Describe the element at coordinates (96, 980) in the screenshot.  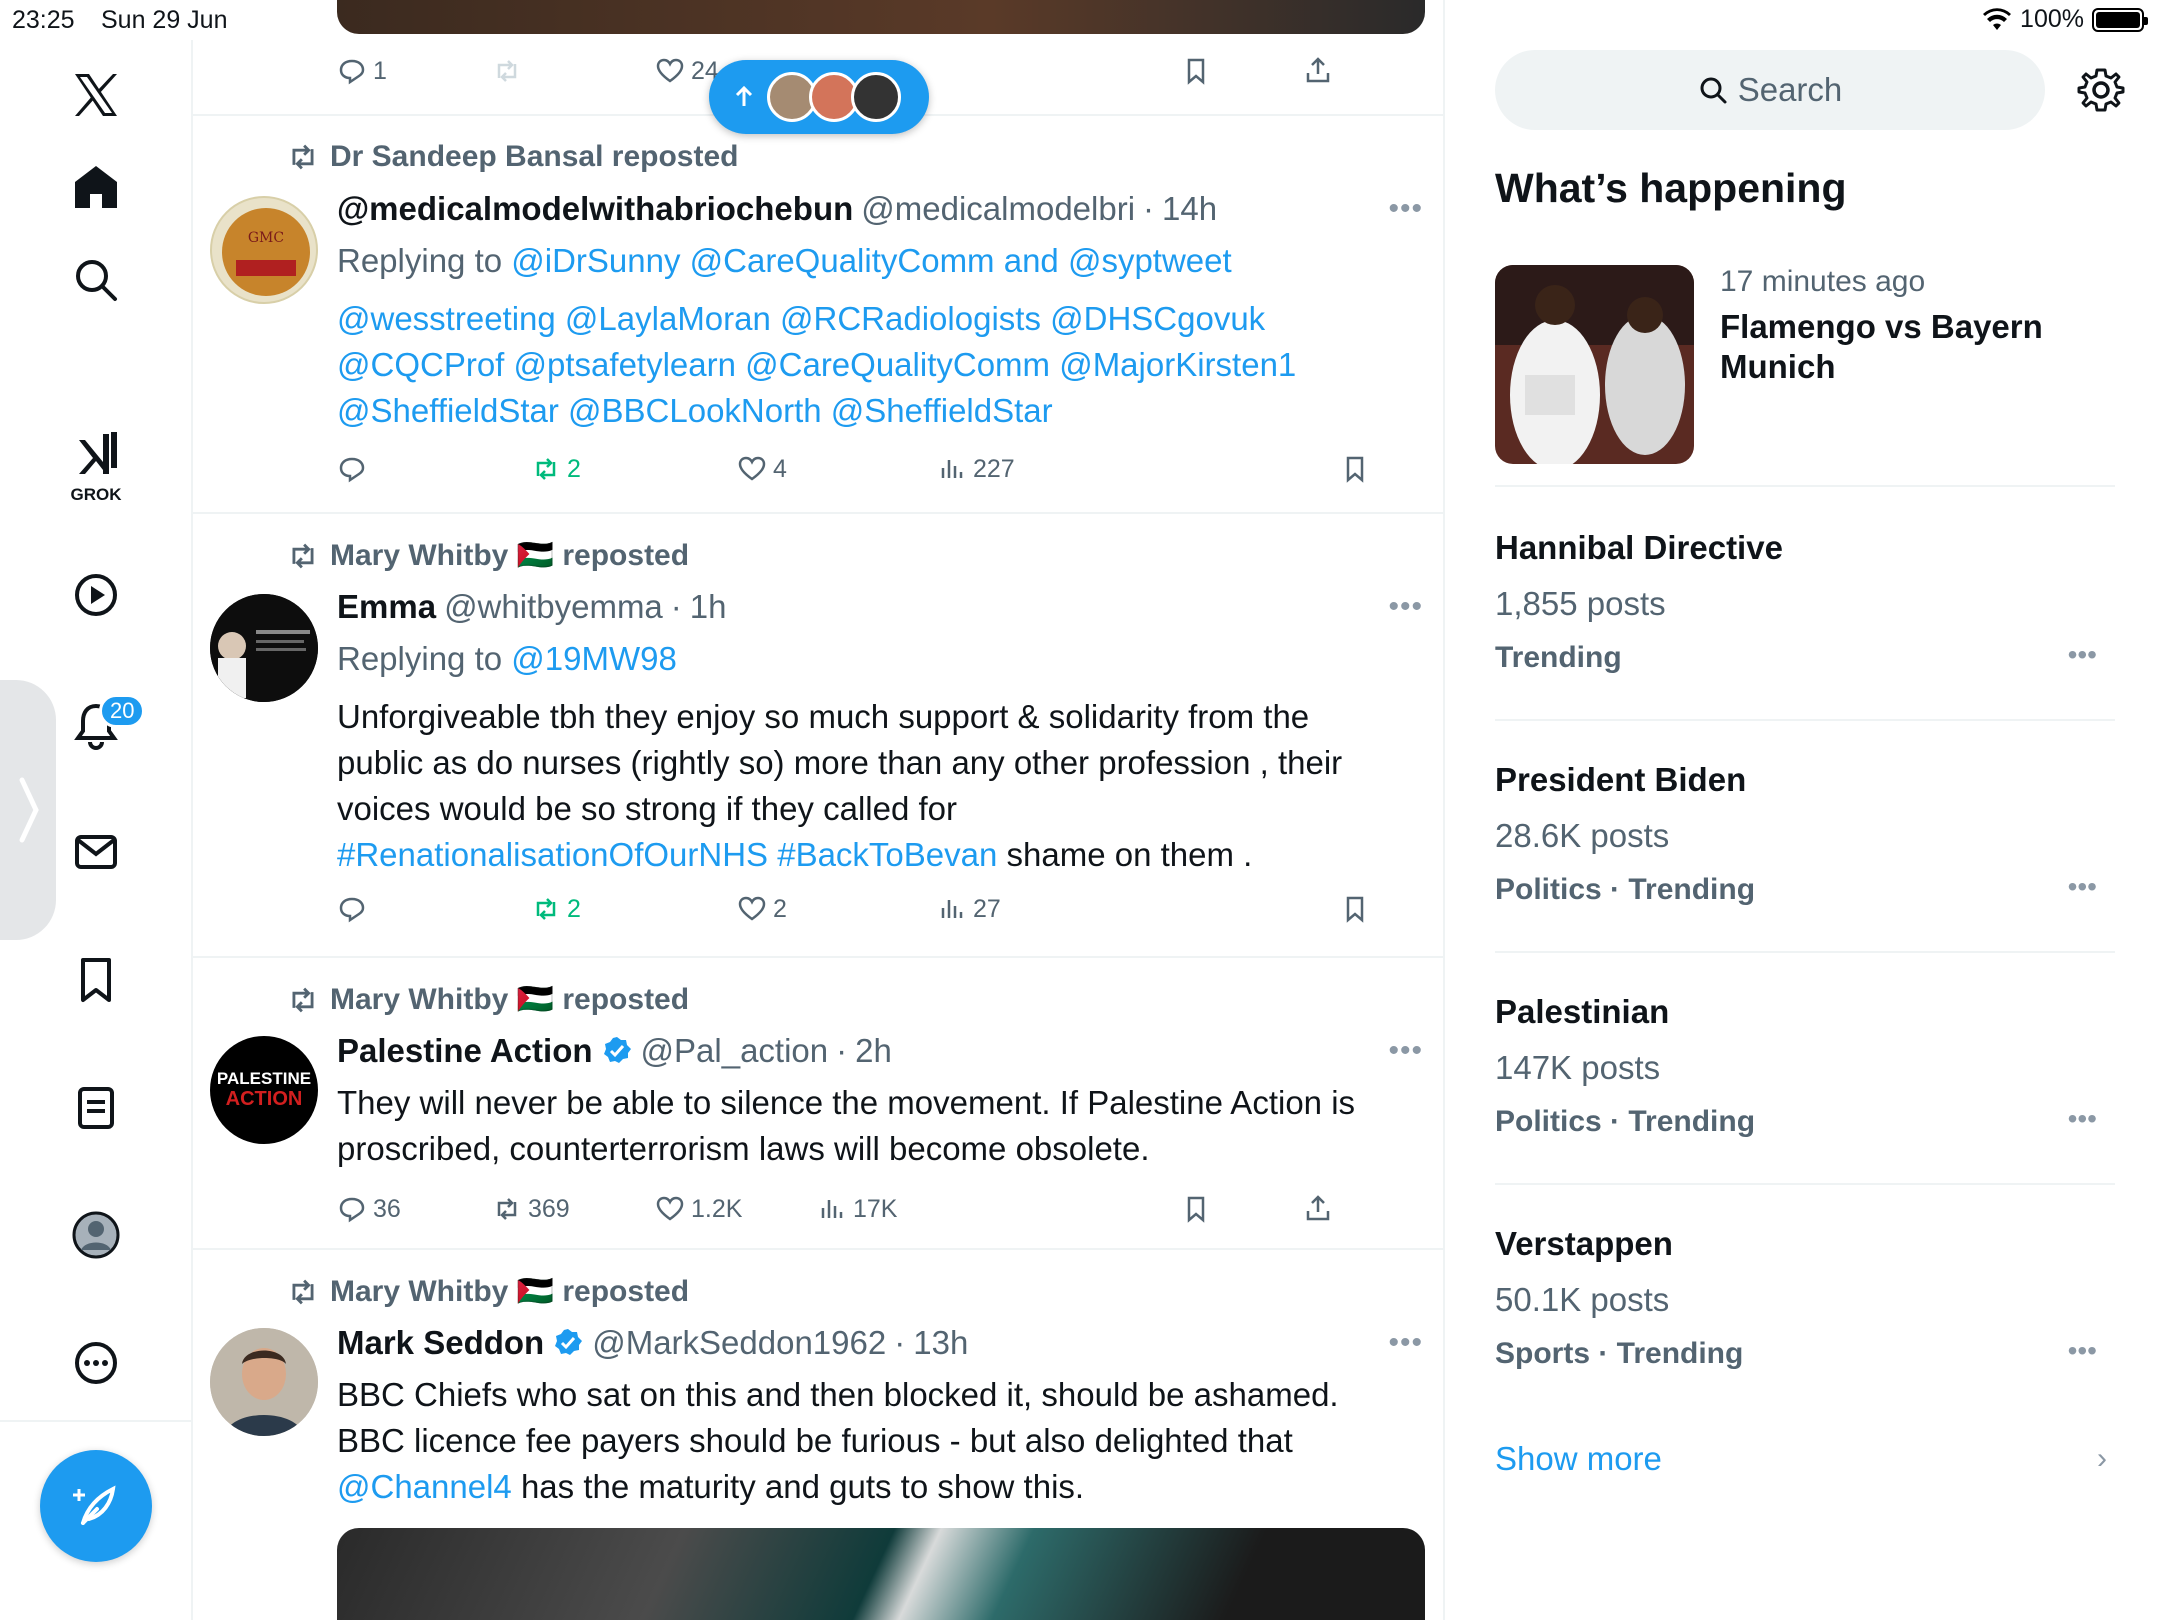
I see `bookmarks-icon` at that location.